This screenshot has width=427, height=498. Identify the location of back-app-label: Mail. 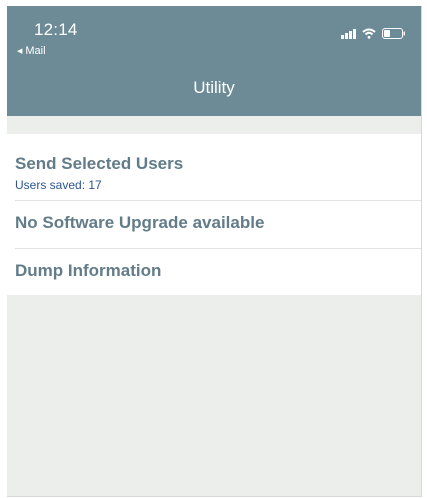
(35, 51).